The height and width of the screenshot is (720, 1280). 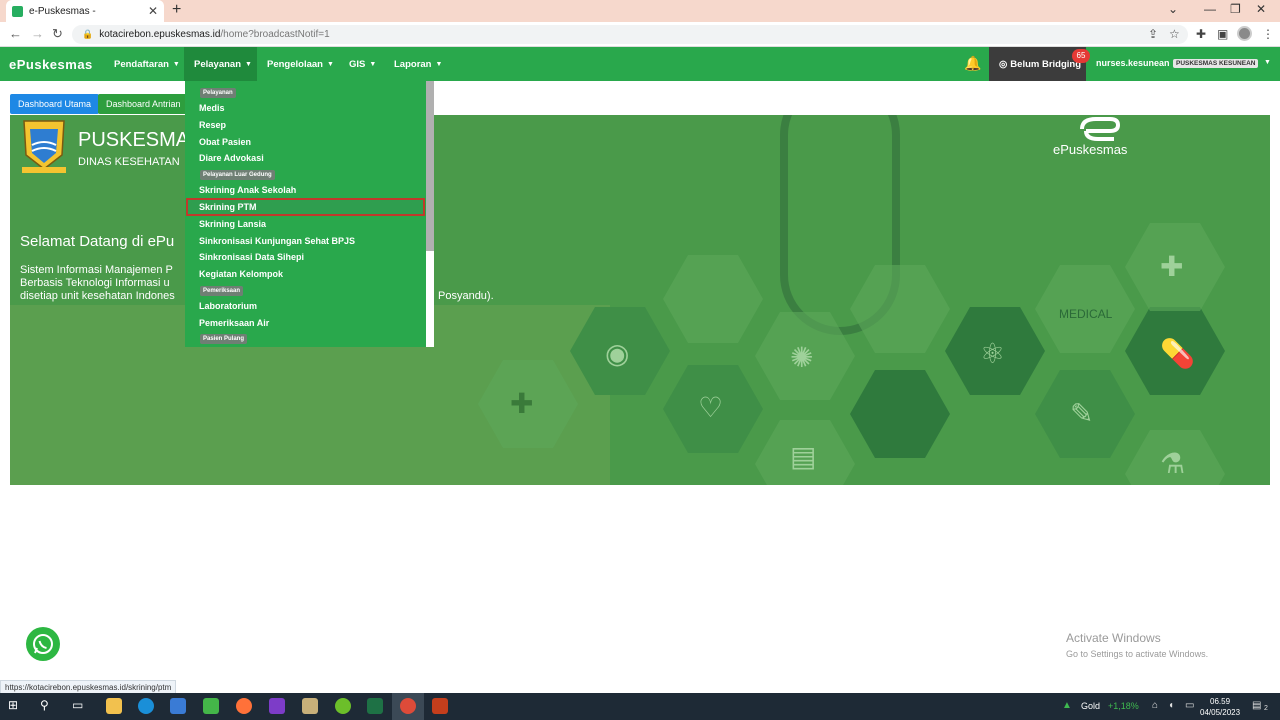 What do you see at coordinates (466, 296) in the screenshot?
I see `description-tail: Posyandu).` at bounding box center [466, 296].